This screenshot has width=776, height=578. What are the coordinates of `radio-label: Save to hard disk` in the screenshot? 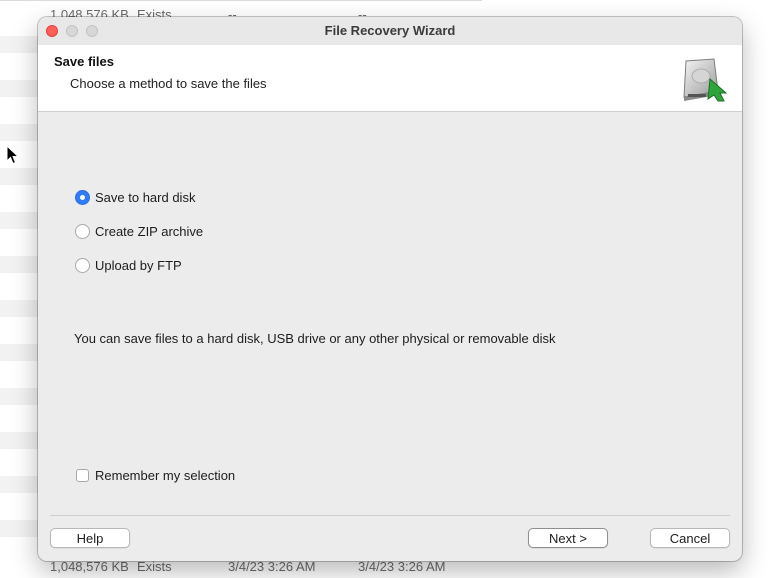 It's located at (145, 197).